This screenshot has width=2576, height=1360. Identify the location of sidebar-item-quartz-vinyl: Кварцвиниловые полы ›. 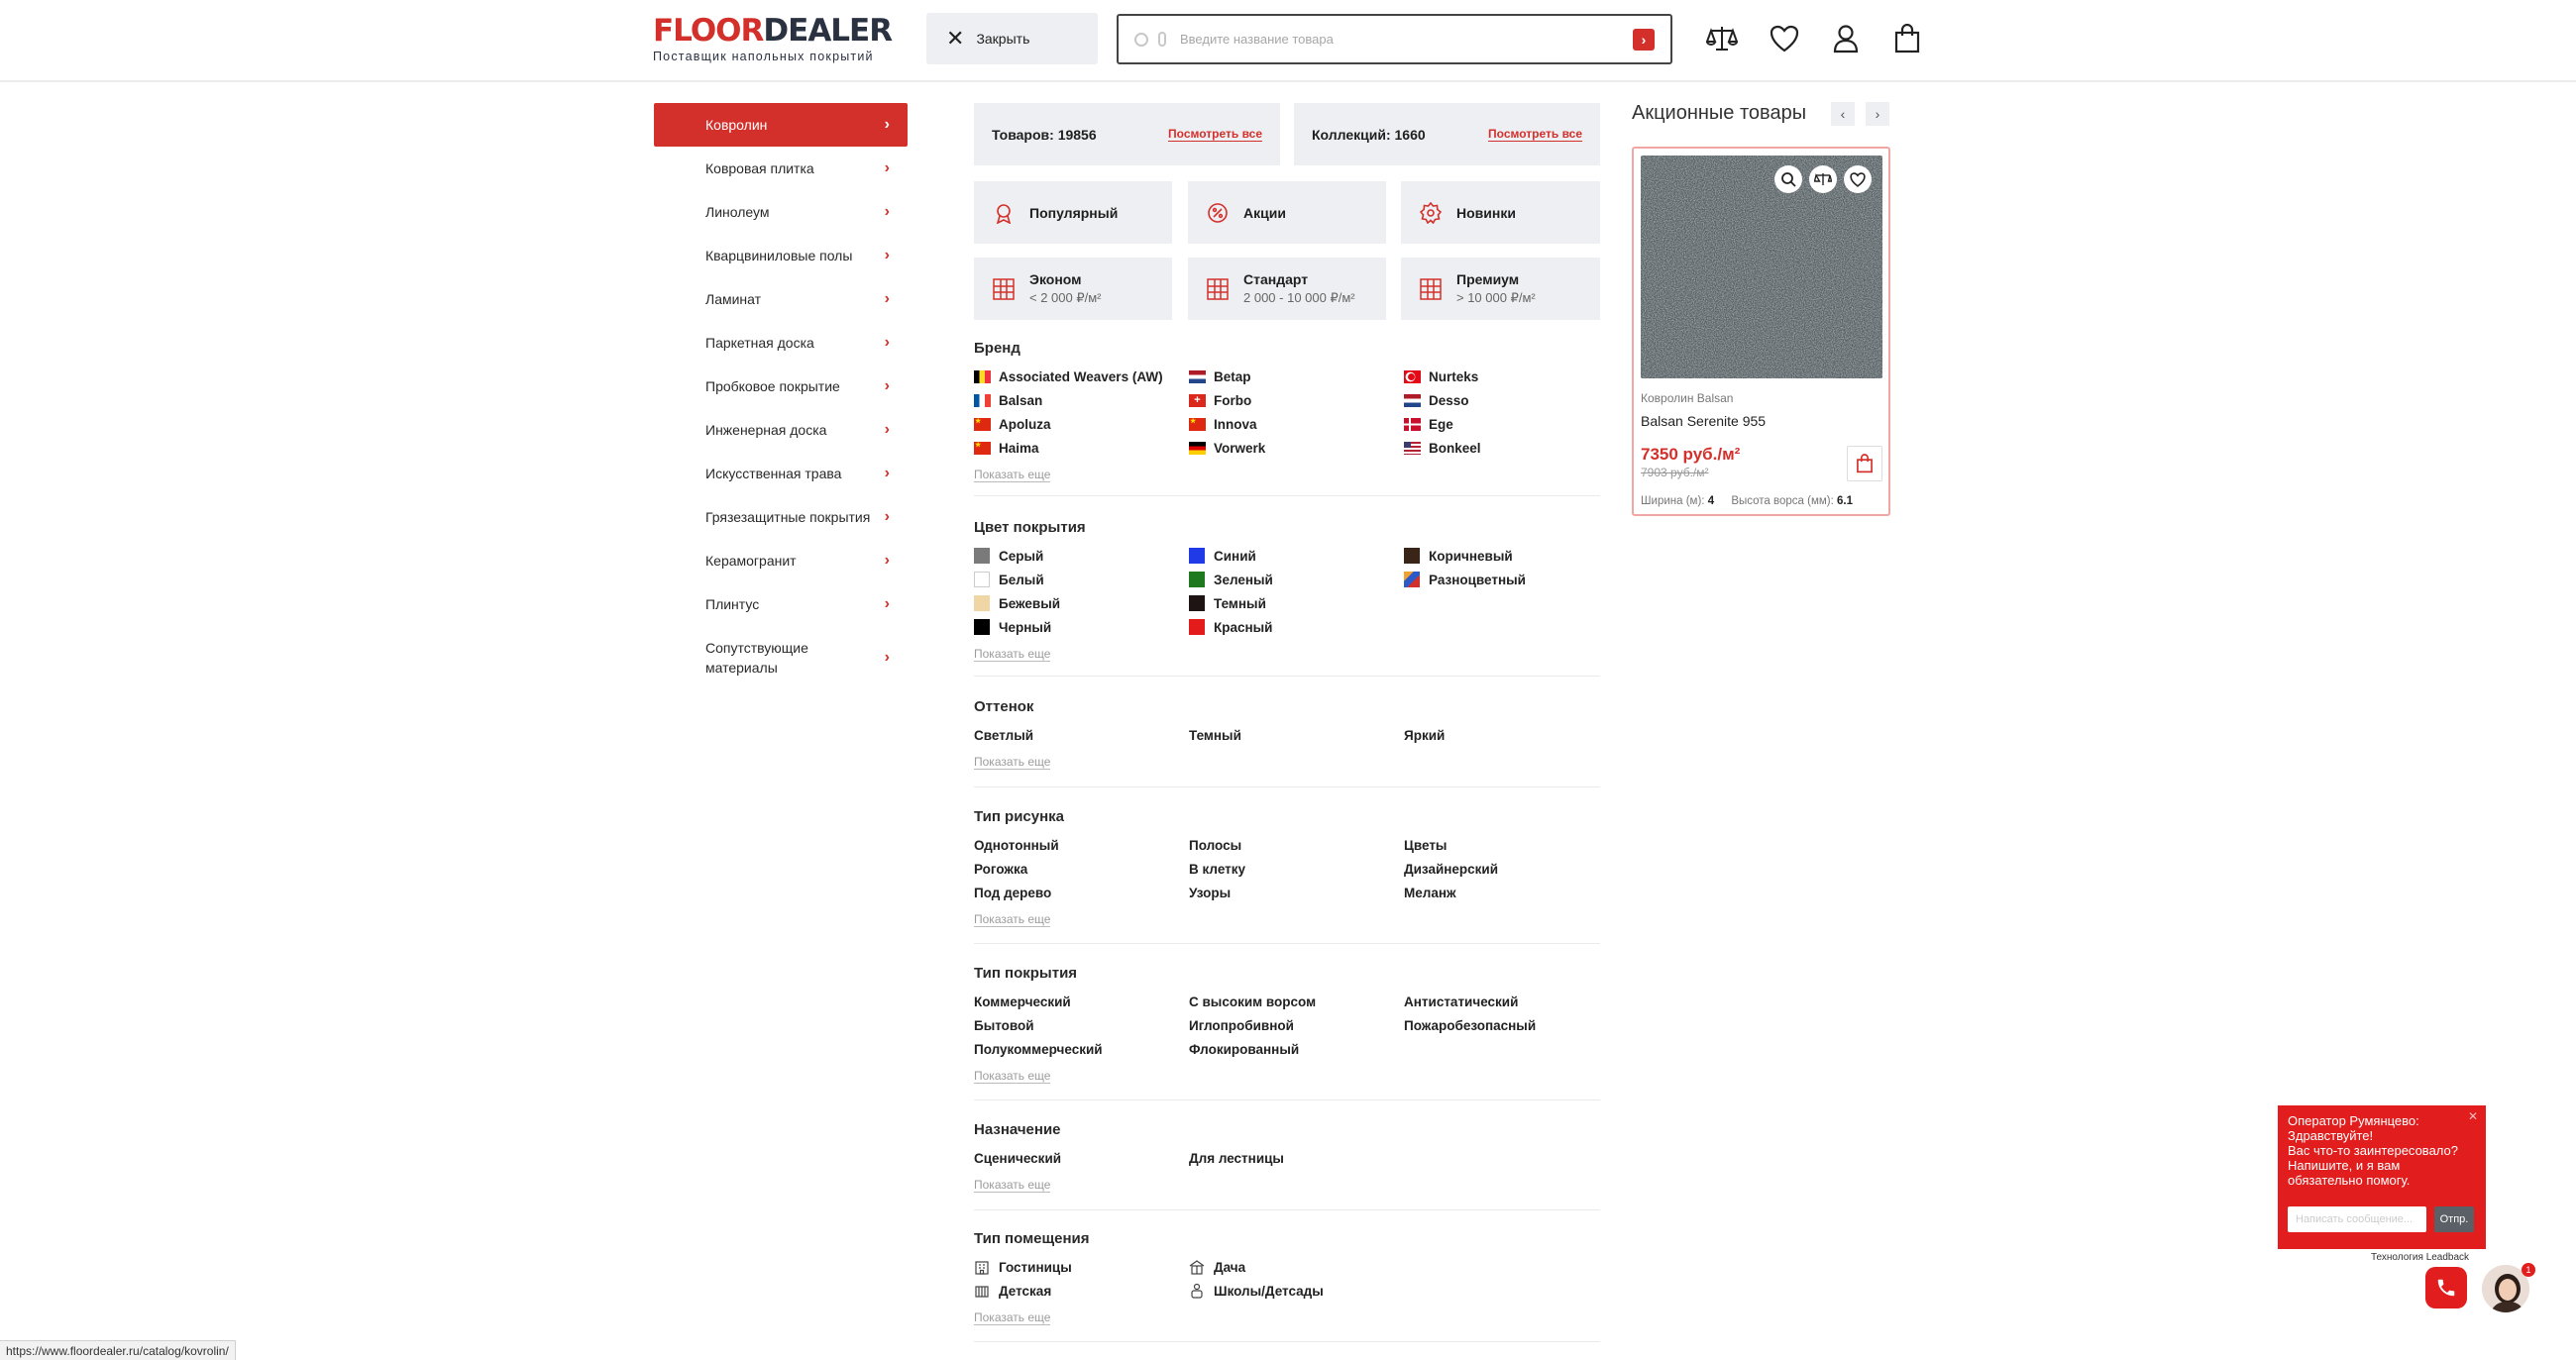
(781, 255).